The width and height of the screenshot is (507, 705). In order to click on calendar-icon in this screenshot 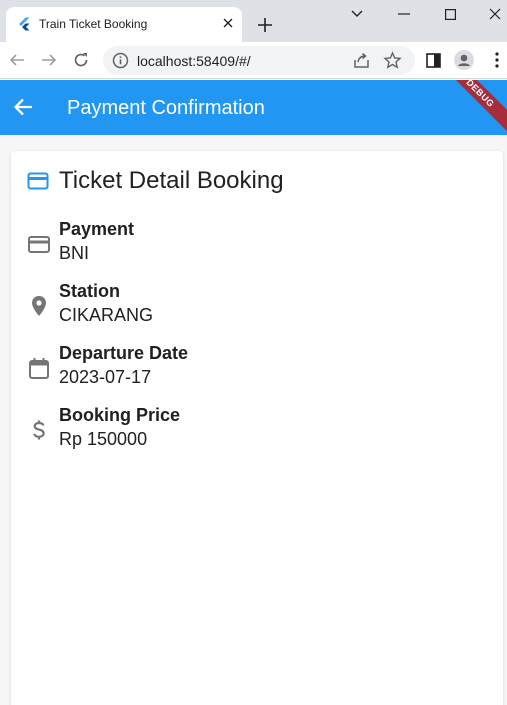, I will do `click(39, 368)`.